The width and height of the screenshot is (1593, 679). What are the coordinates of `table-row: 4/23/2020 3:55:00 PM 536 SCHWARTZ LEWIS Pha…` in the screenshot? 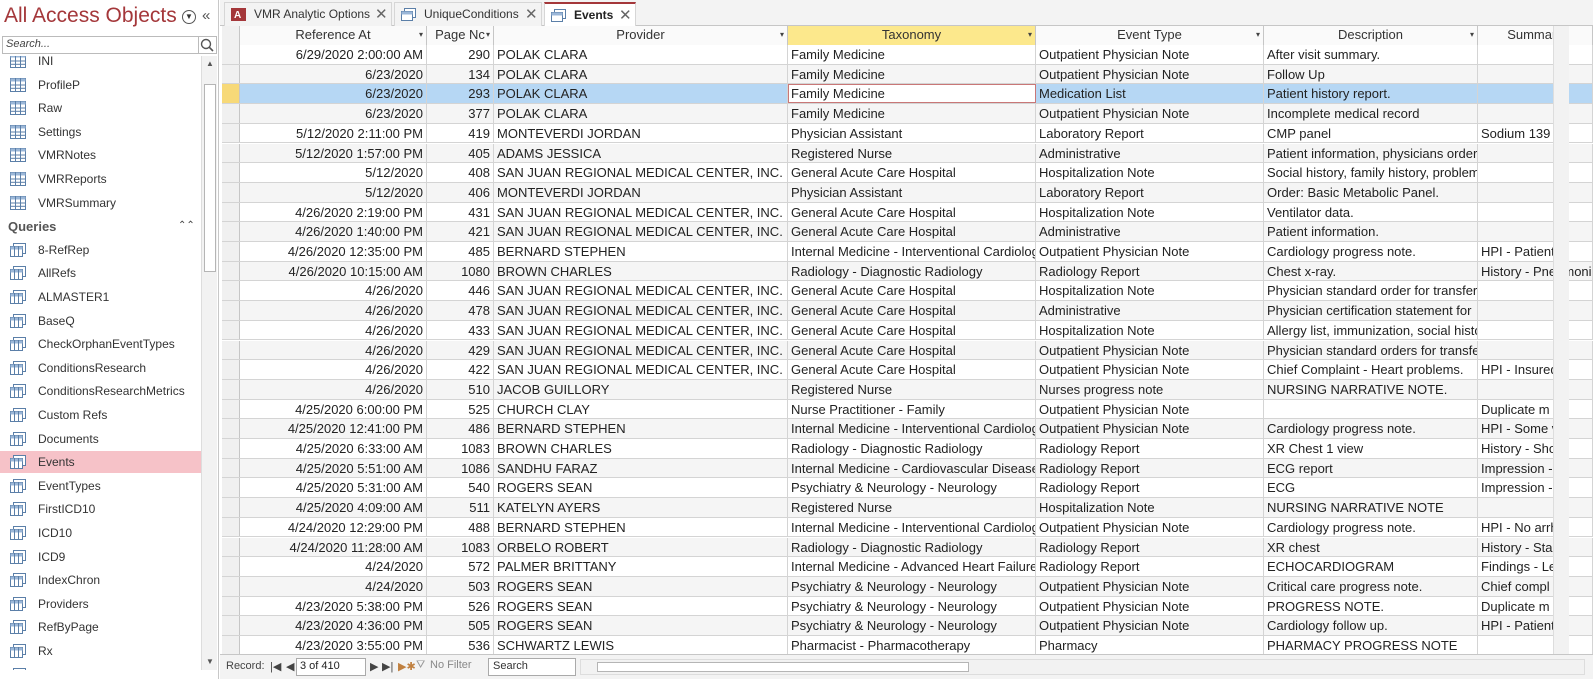 It's located at (907, 645).